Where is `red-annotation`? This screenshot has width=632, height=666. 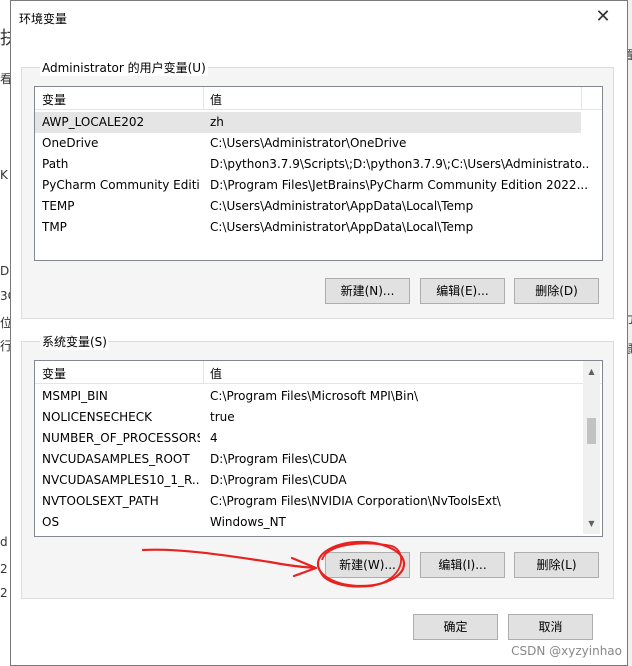
red-annotation is located at coordinates (273, 564).